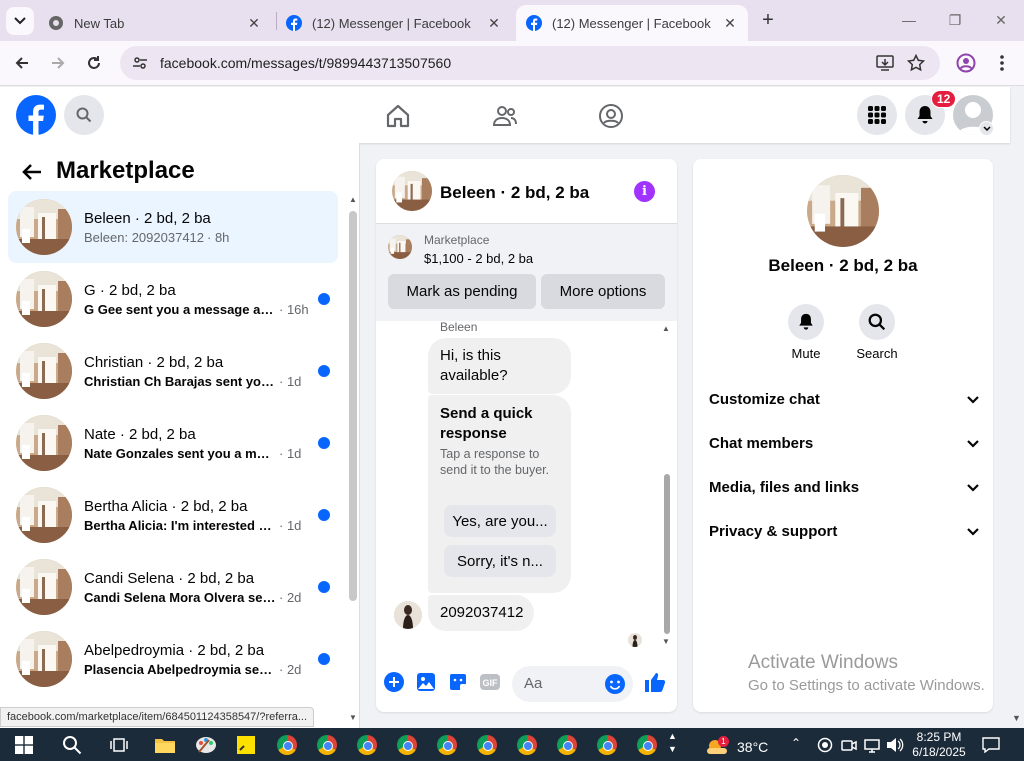 The width and height of the screenshot is (1024, 761). What do you see at coordinates (844, 399) in the screenshot?
I see `customize-chat-section: Customize chat` at bounding box center [844, 399].